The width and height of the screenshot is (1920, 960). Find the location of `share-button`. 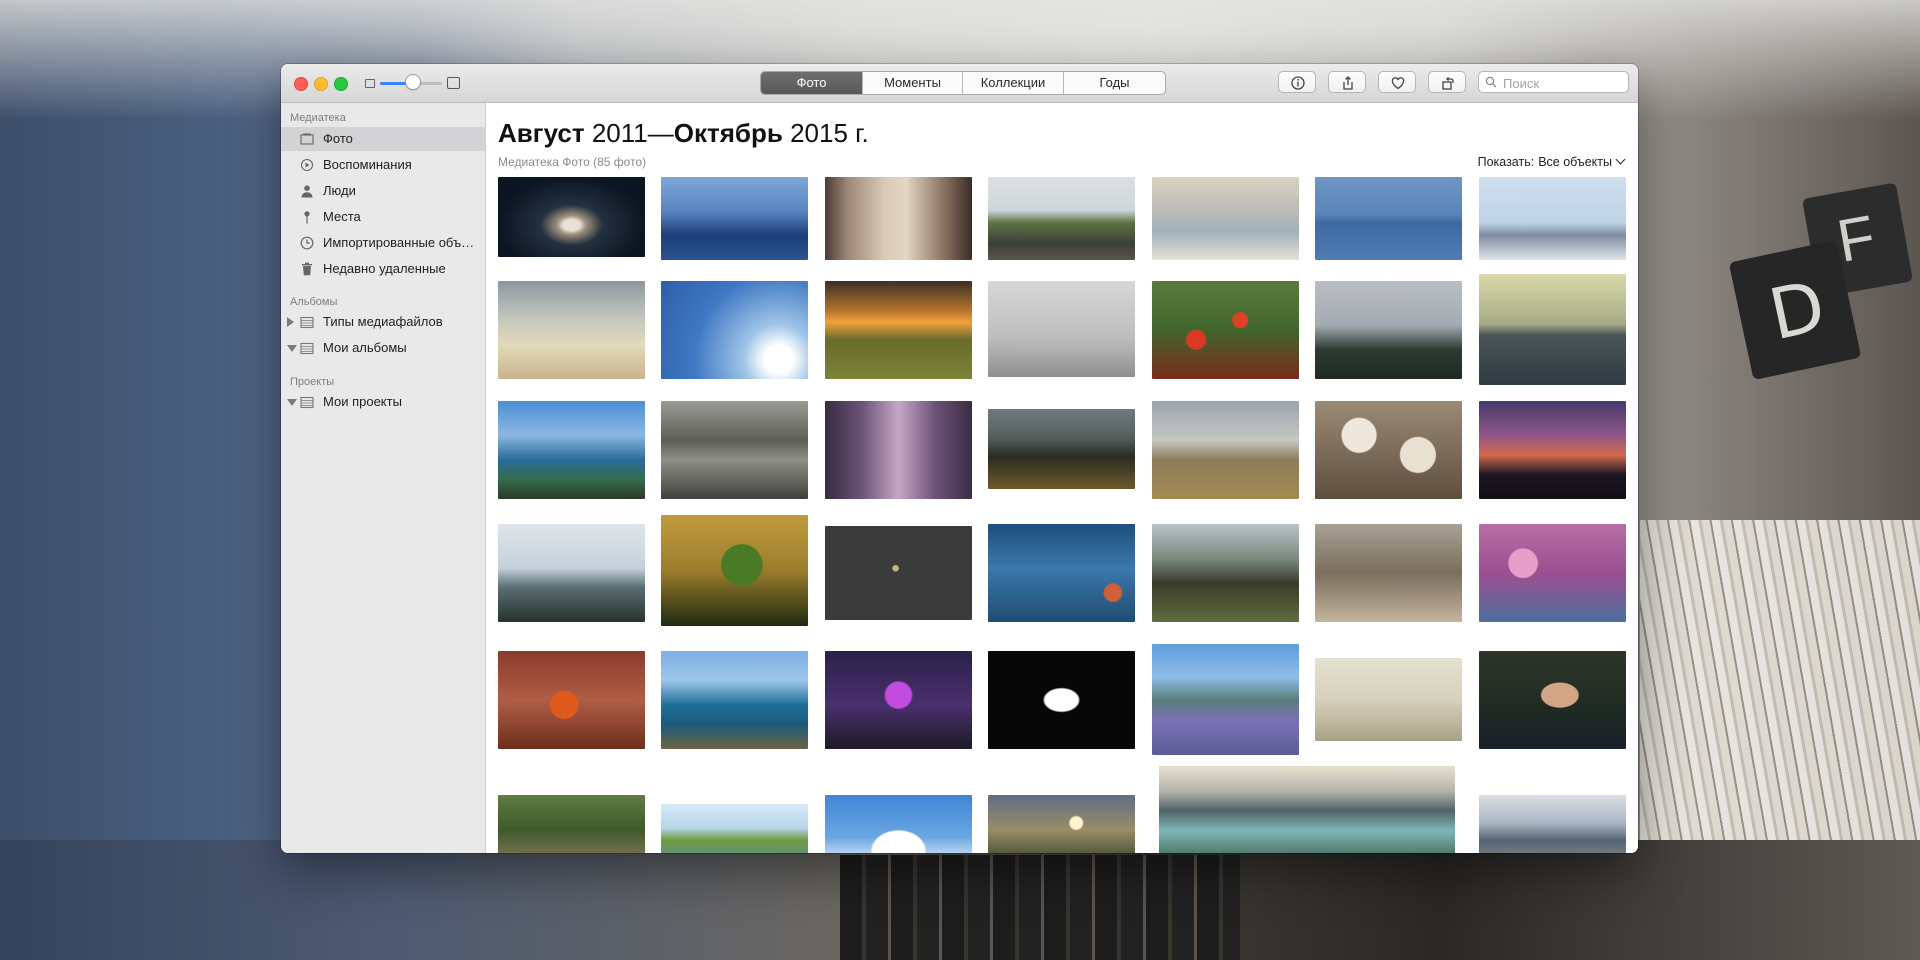

share-button is located at coordinates (1347, 82).